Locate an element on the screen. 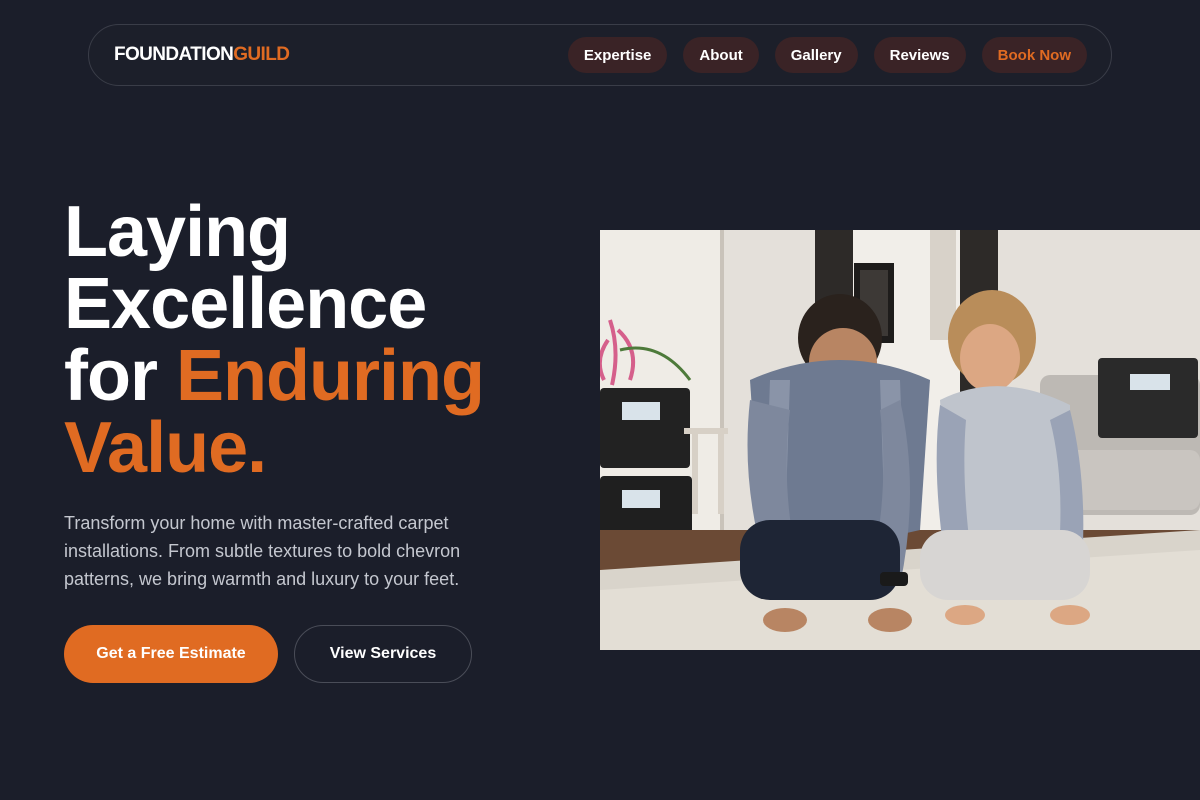  brand-logo: FOUNDATIONGUILD is located at coordinates (202, 55).